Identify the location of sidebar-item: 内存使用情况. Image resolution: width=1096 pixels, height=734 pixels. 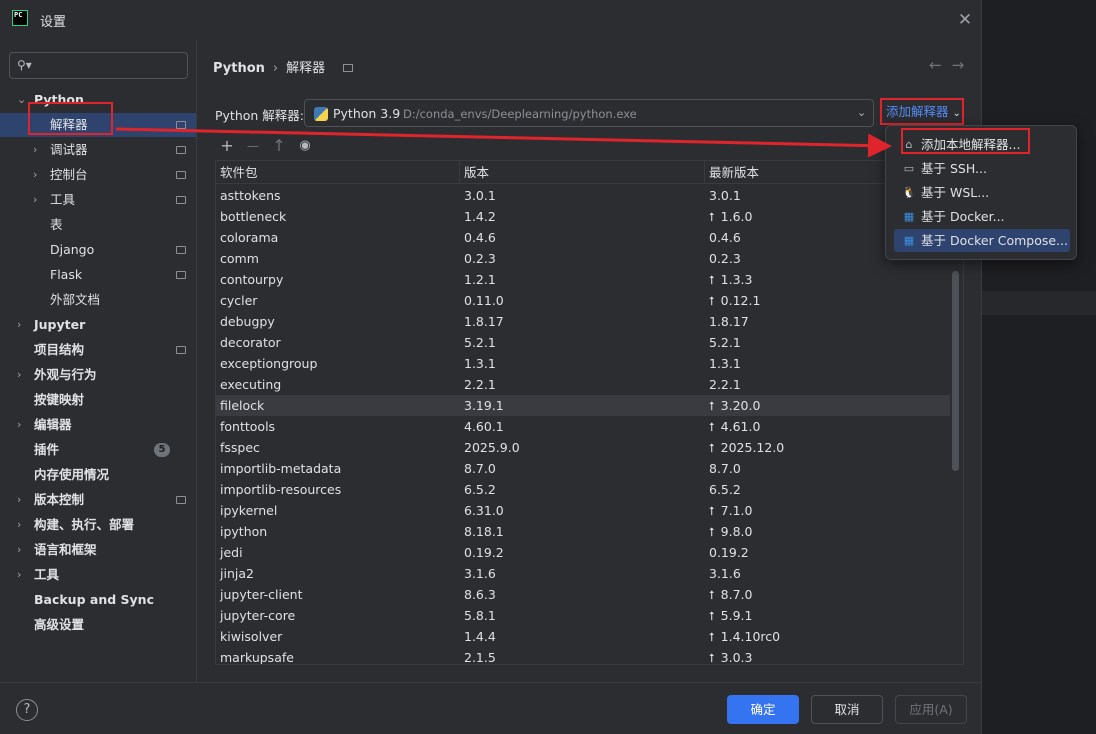
(98, 475).